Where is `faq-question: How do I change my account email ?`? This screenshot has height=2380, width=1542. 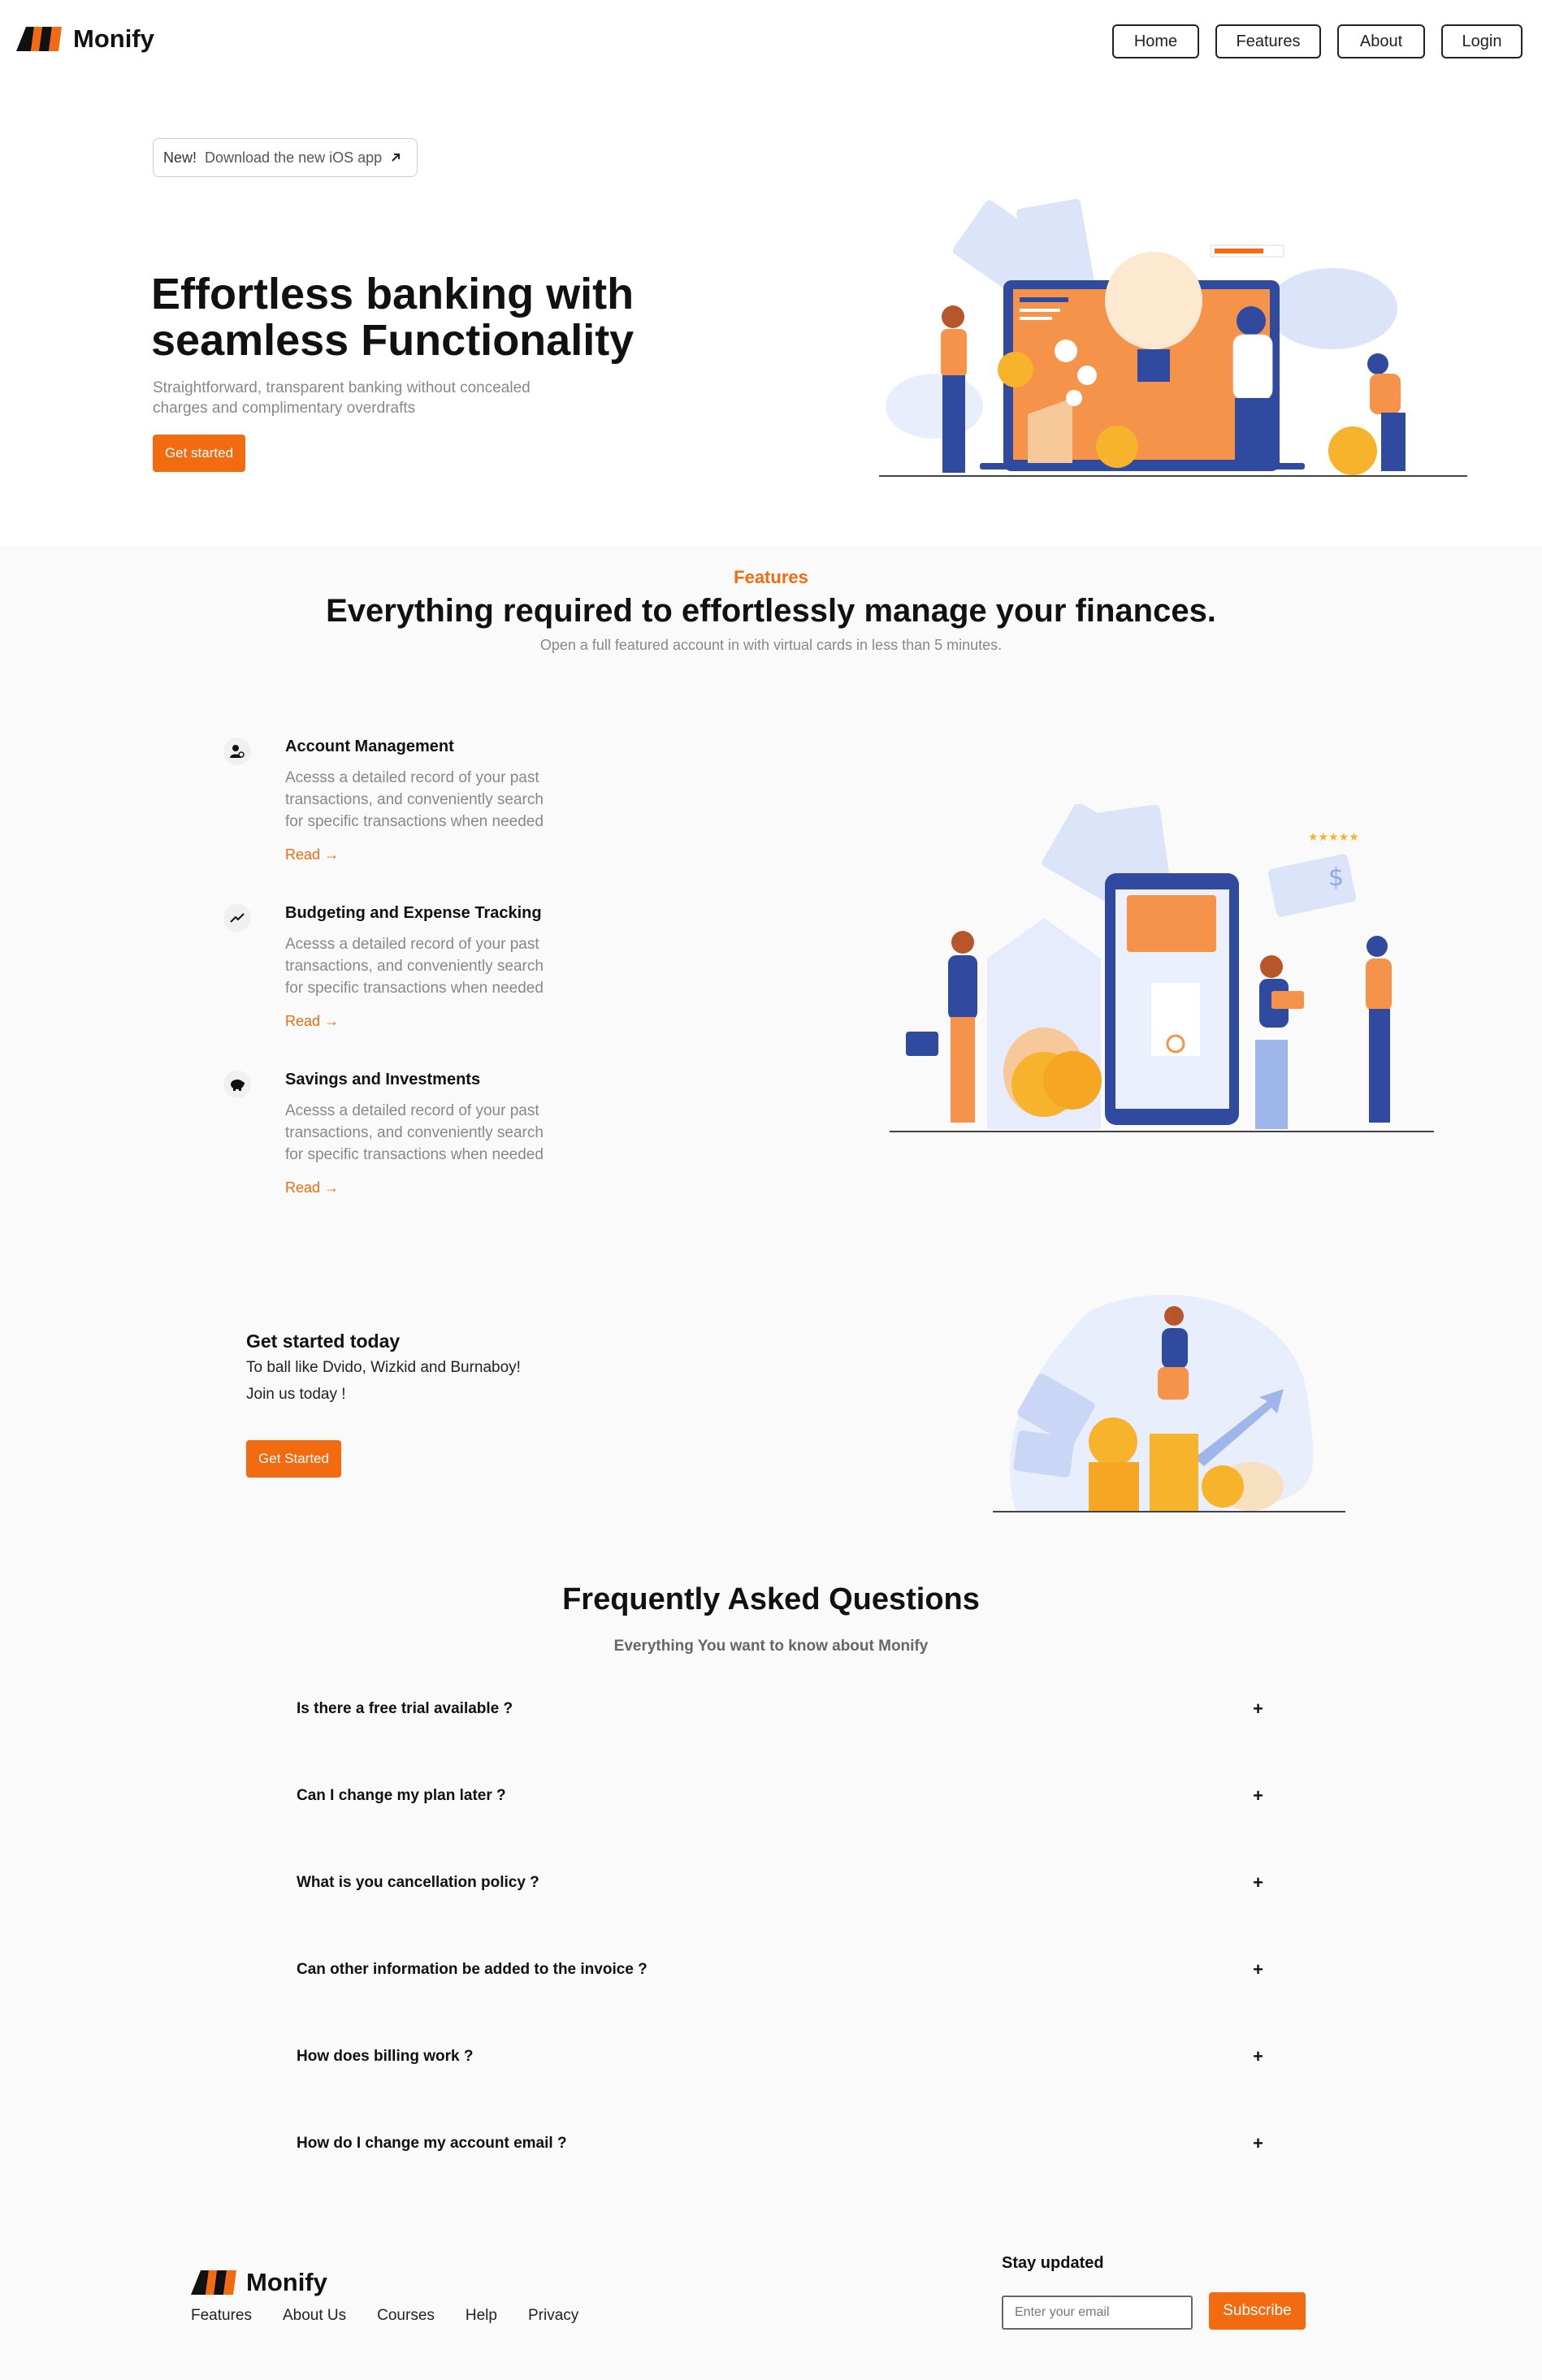
faq-question: How do I change my account email ? is located at coordinates (432, 2143).